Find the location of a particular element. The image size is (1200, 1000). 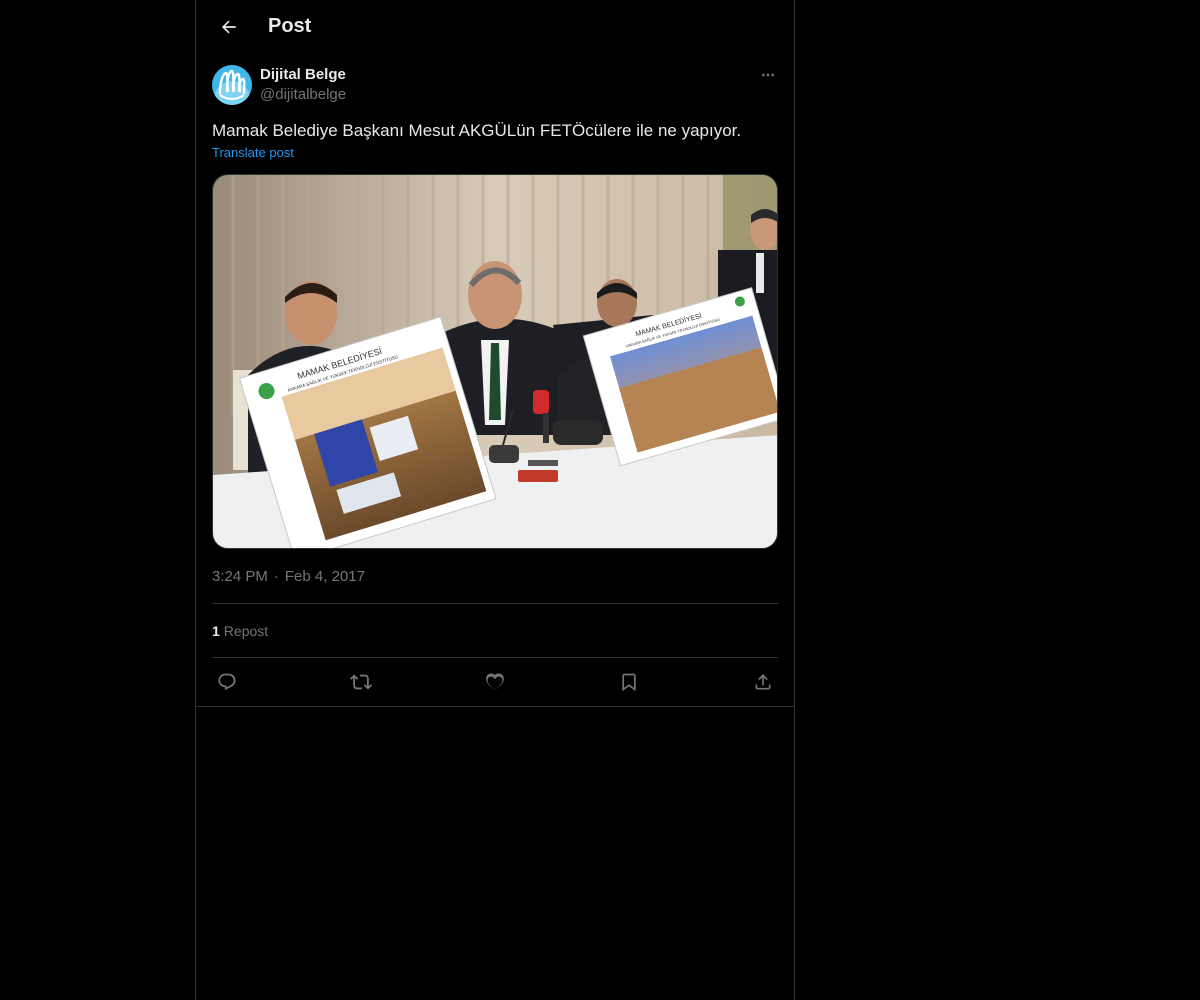

repost-stat: 1 Repost is located at coordinates (240, 631).